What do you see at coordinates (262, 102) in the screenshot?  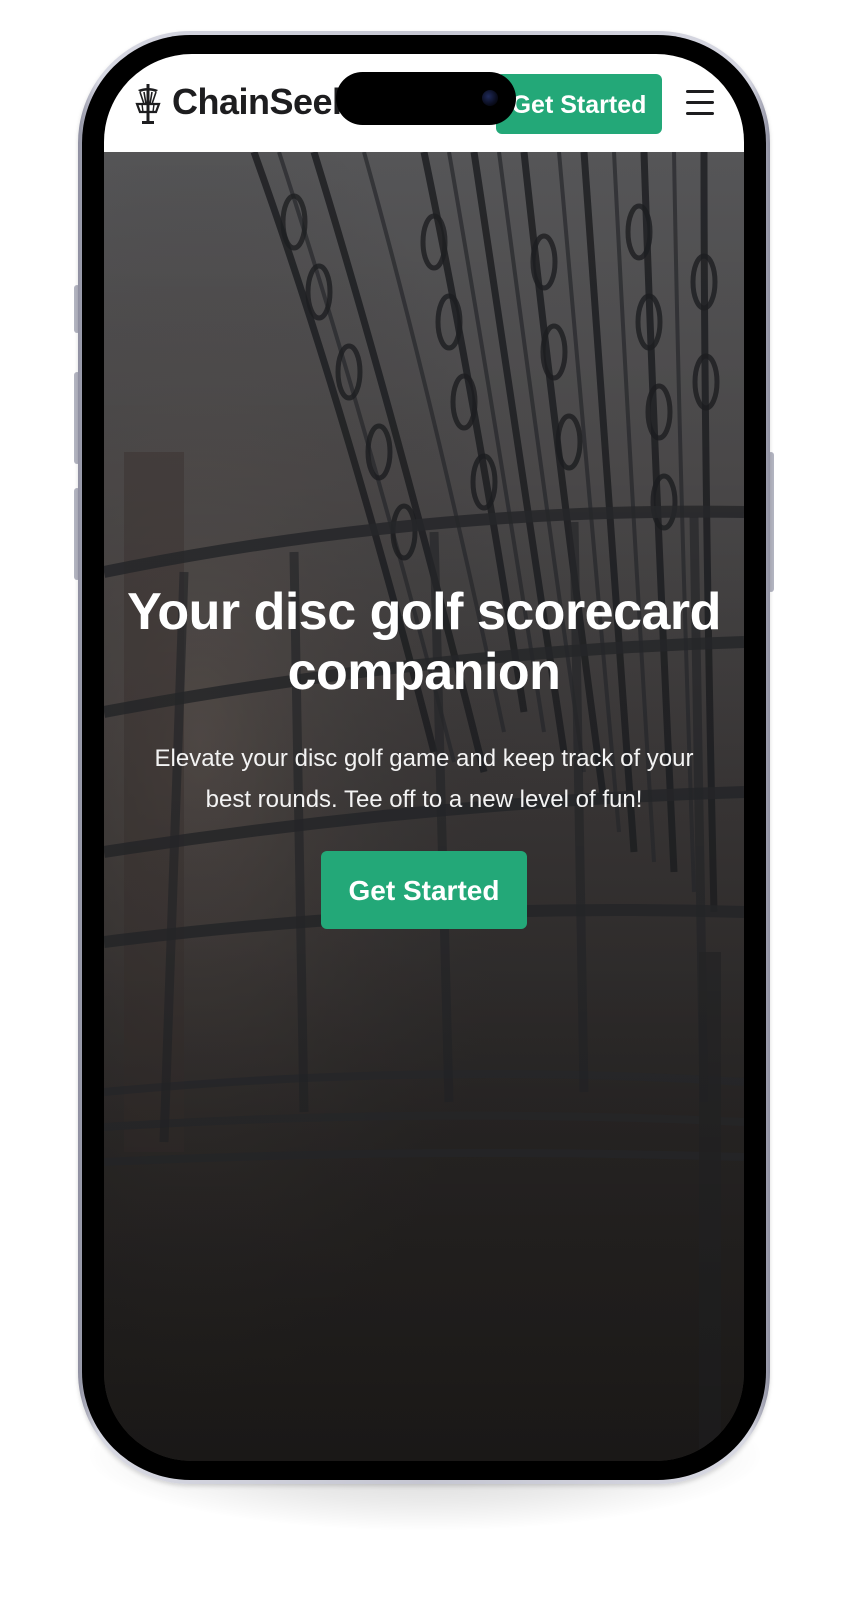 I see `brand-name: ChainSeek` at bounding box center [262, 102].